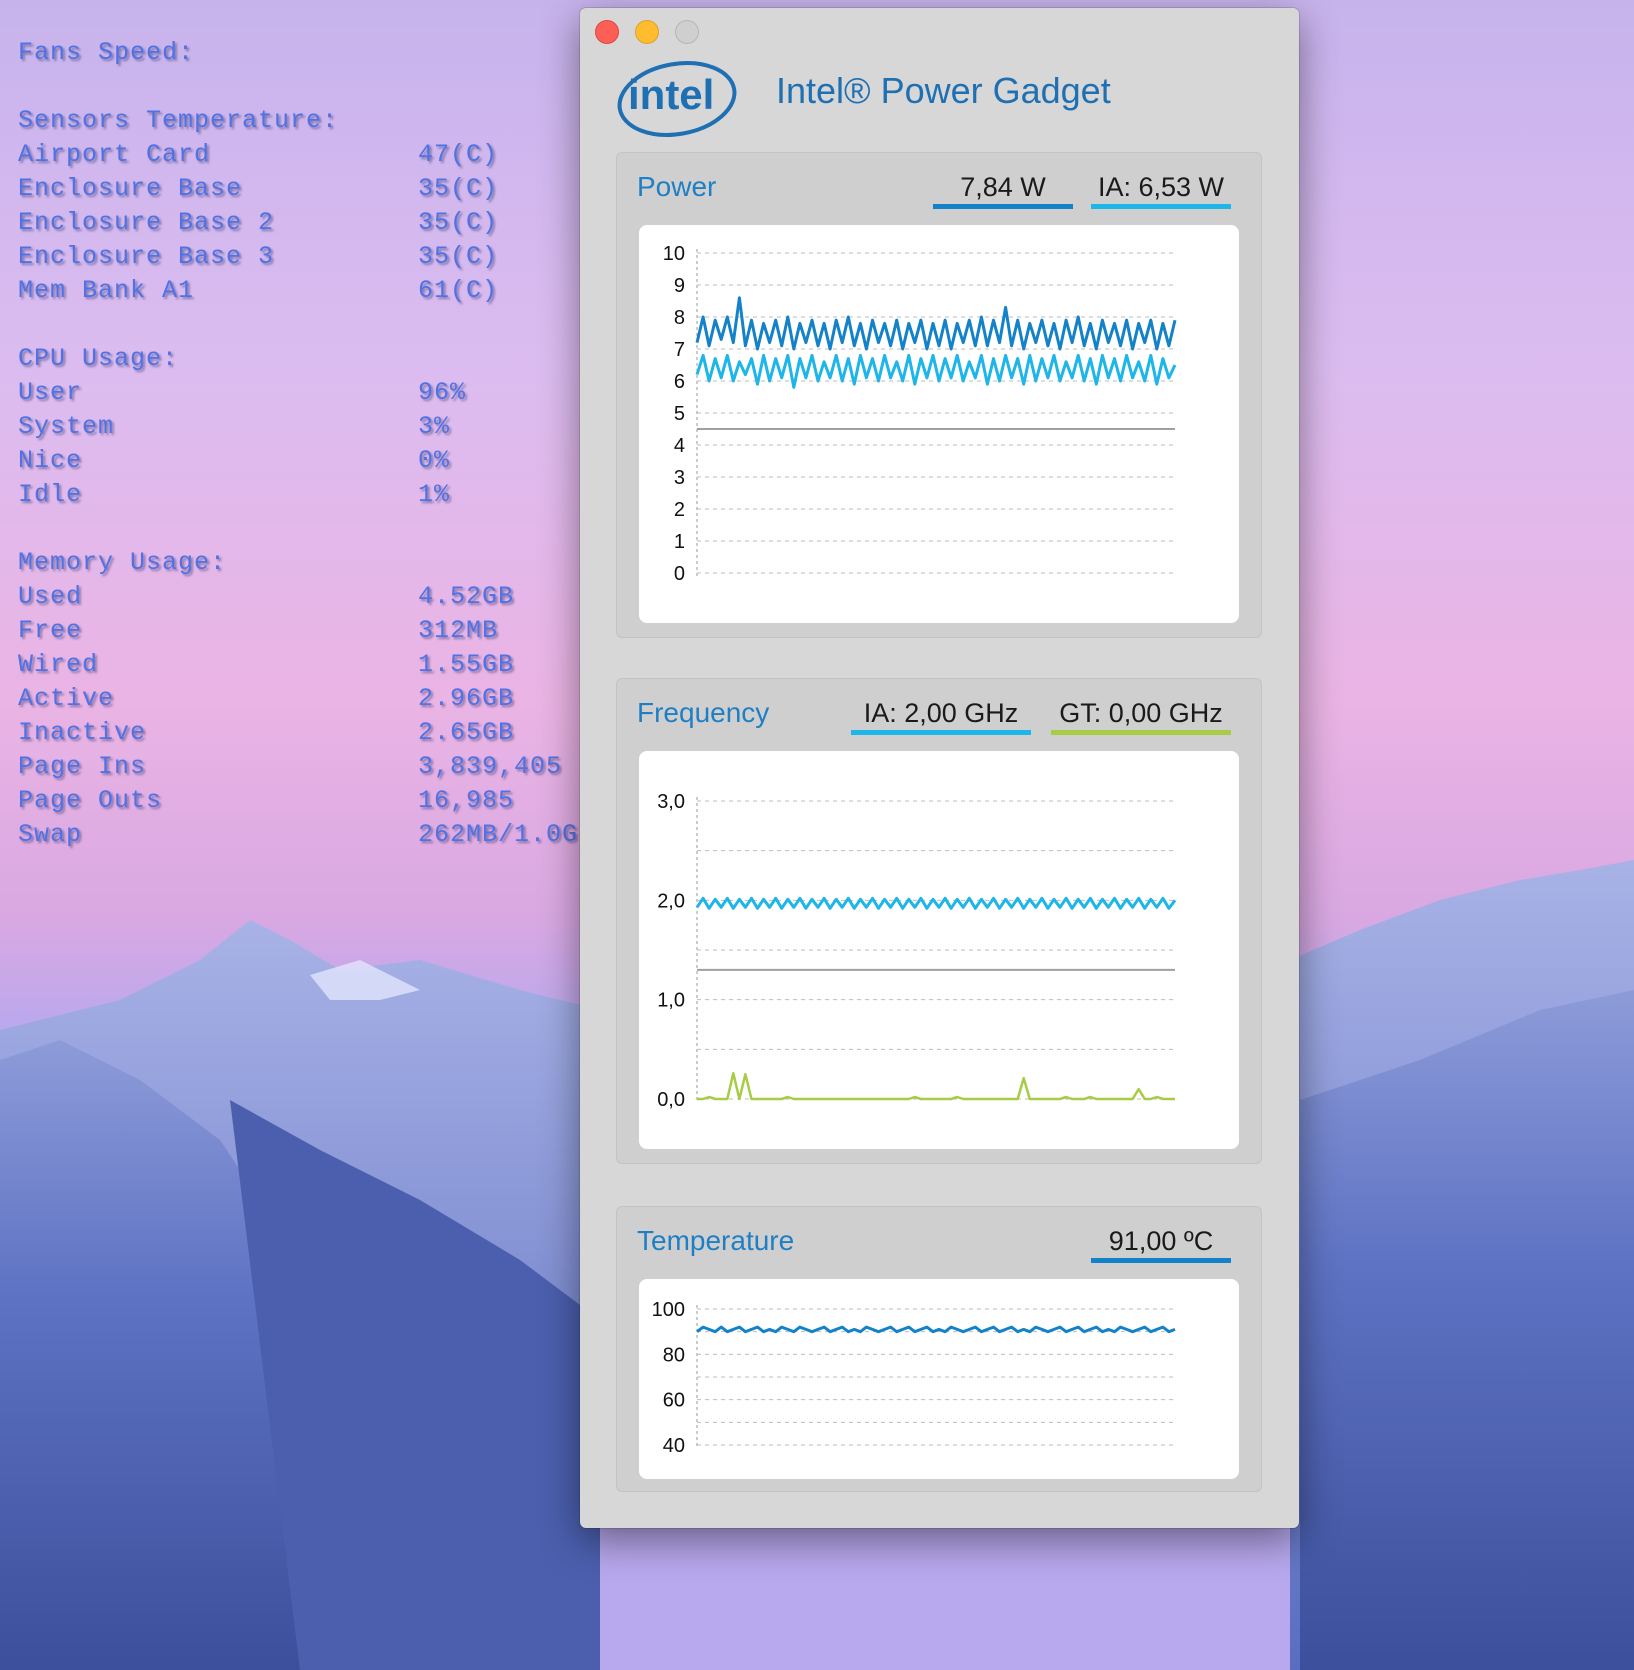  What do you see at coordinates (674, 1355) in the screenshot?
I see `y-tick-label: 80` at bounding box center [674, 1355].